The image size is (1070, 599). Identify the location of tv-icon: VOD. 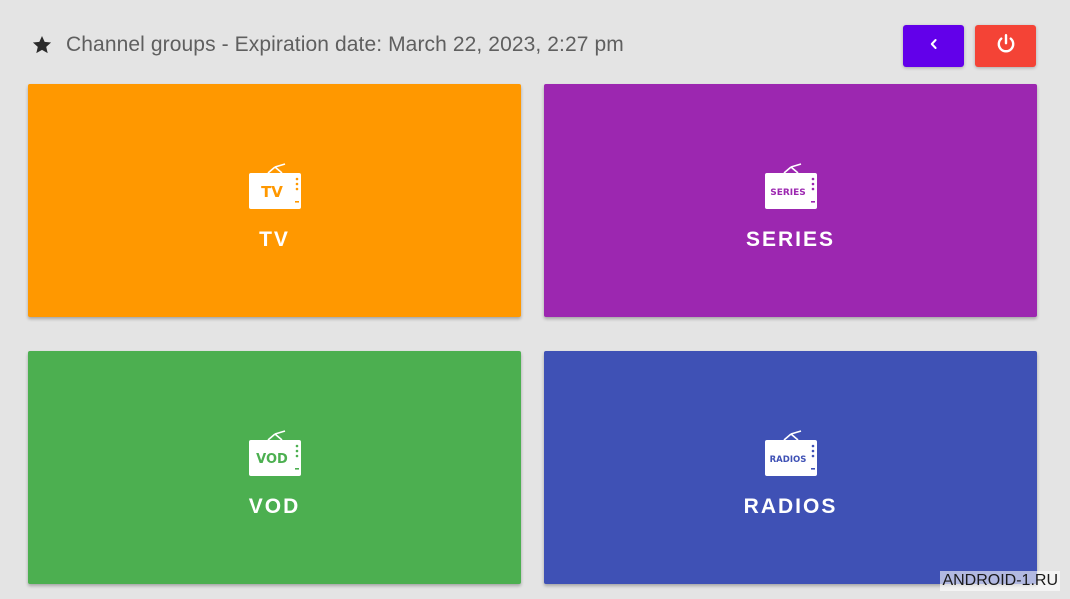
(274, 453).